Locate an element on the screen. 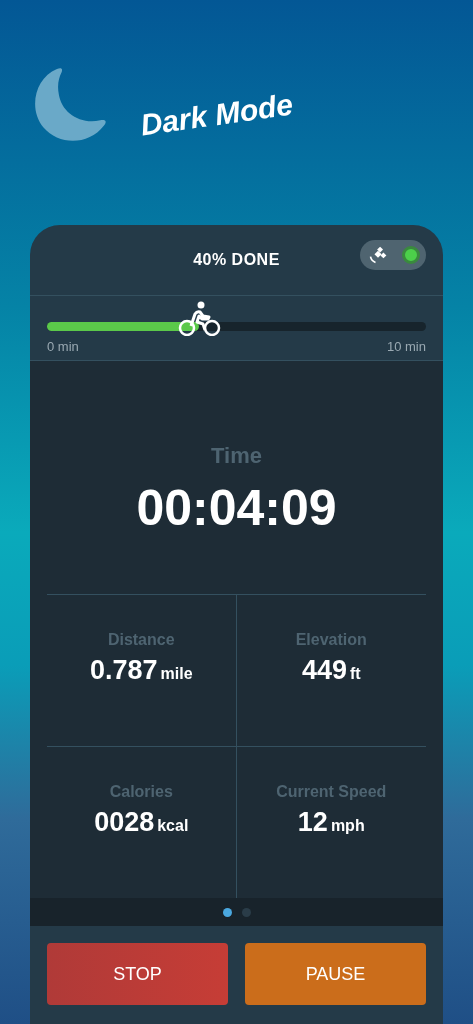  time-value: 00:04:09 is located at coordinates (236, 507).